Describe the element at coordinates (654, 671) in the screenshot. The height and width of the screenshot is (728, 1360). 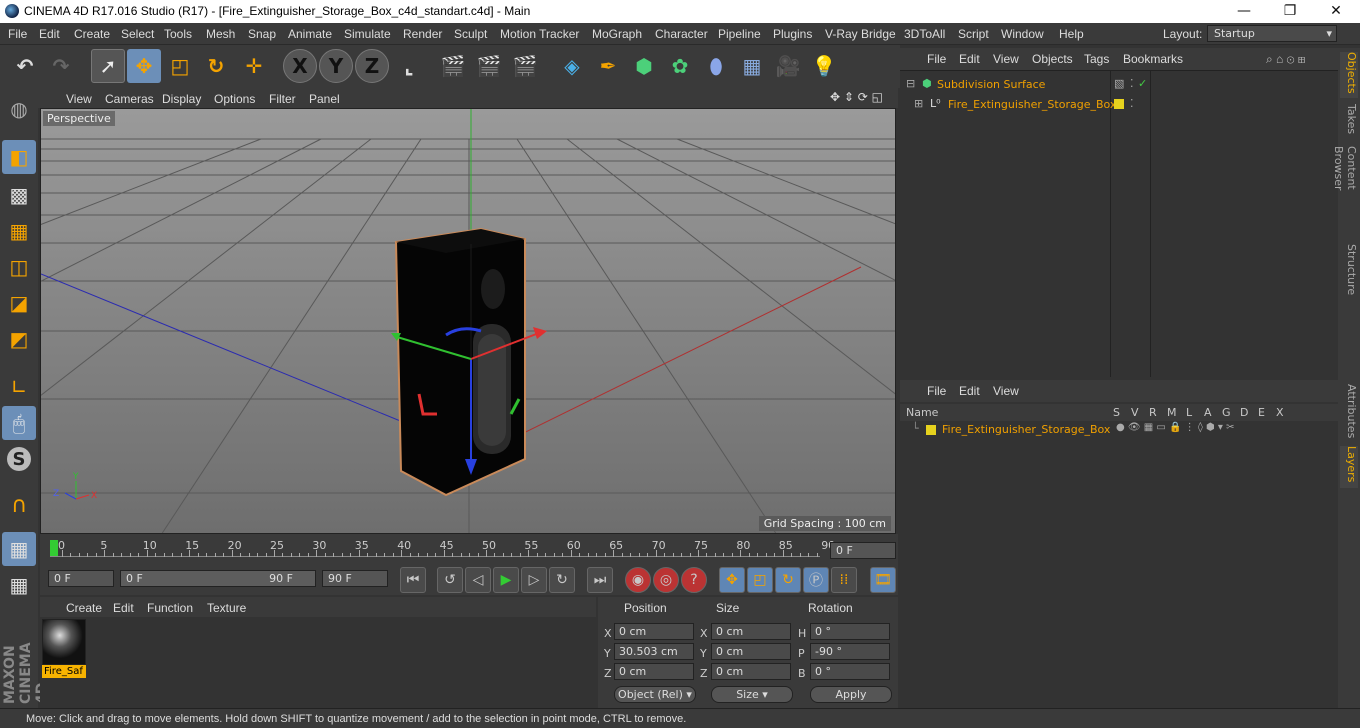
I see `position-z-field: 0 cm` at that location.